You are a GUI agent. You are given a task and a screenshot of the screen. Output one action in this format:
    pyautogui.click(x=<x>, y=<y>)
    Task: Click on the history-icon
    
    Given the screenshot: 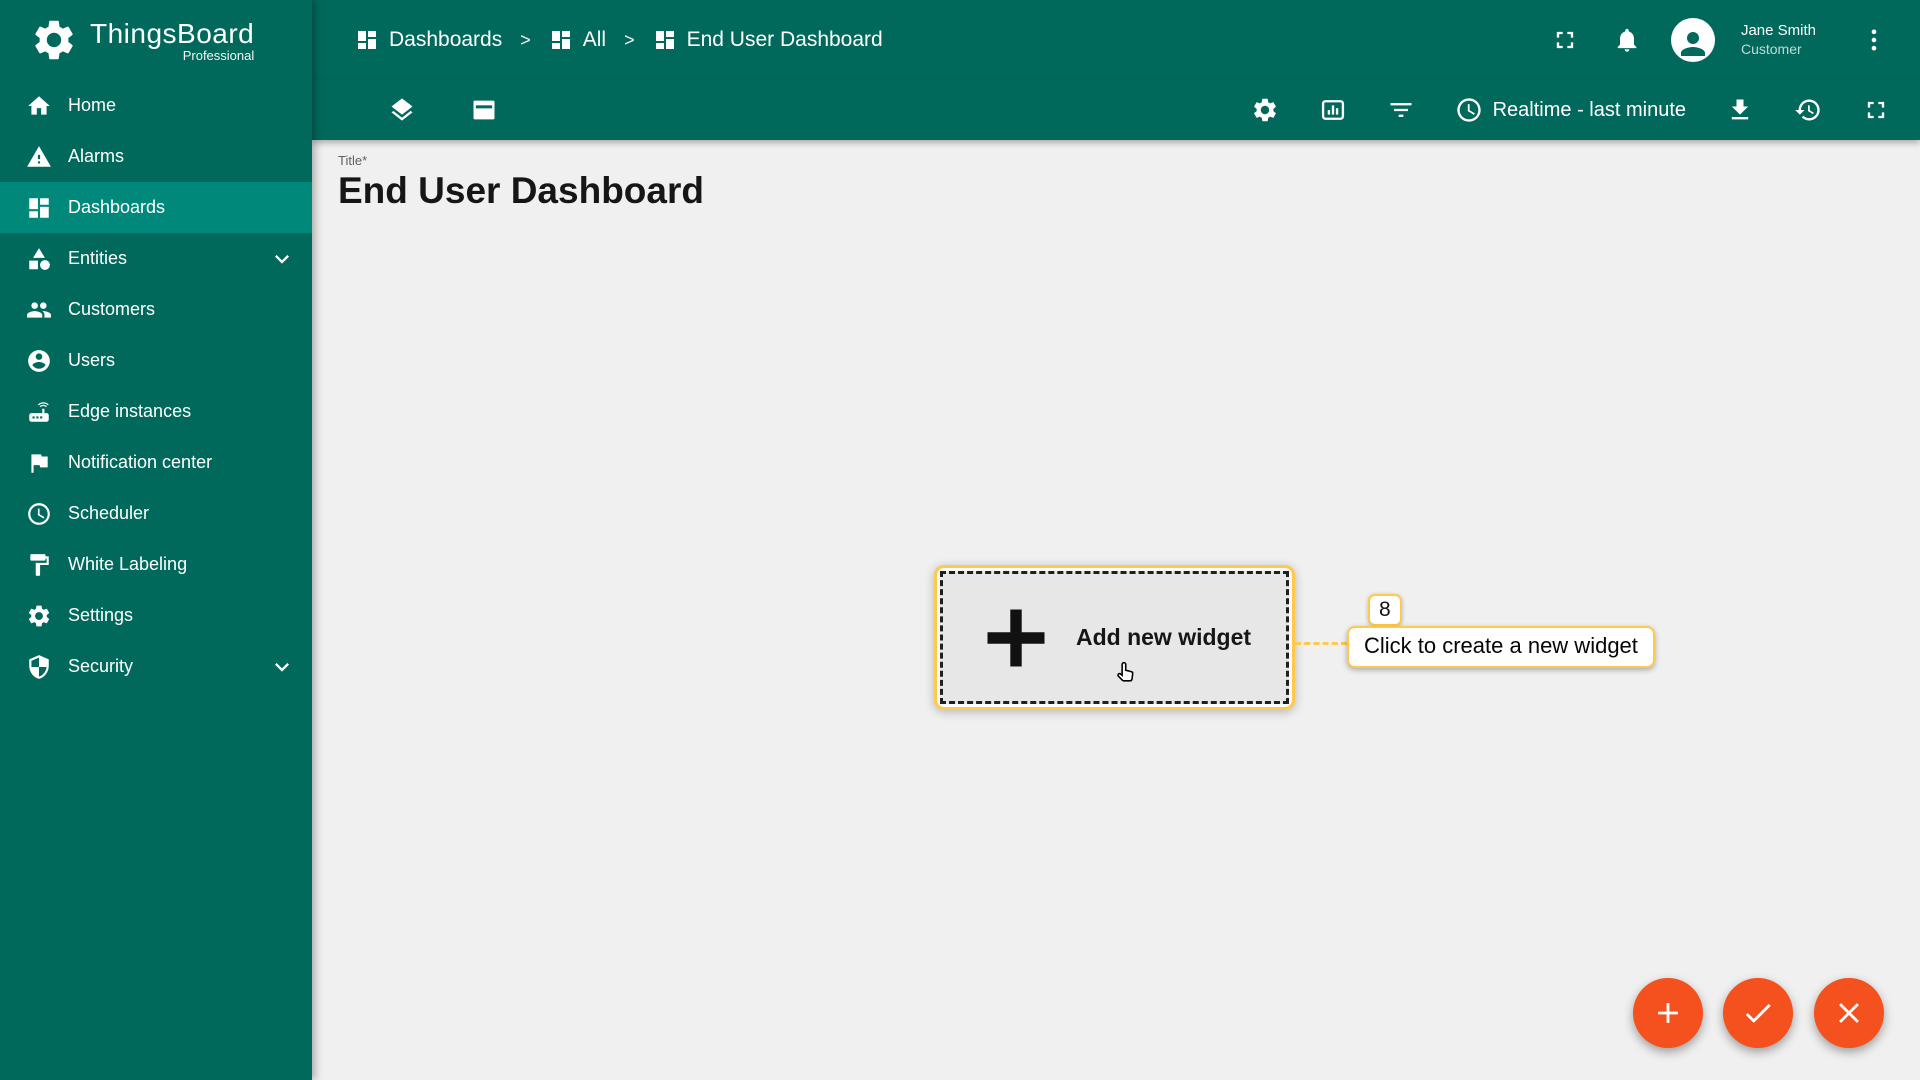 What is the action you would take?
    pyautogui.click(x=1808, y=110)
    